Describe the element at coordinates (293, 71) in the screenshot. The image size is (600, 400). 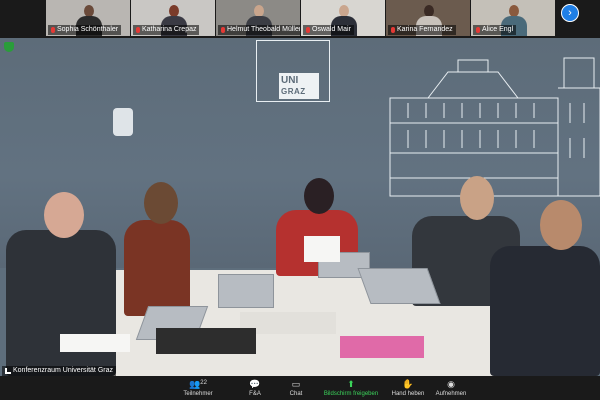
I see `university-logo: UNI GRAZ` at that location.